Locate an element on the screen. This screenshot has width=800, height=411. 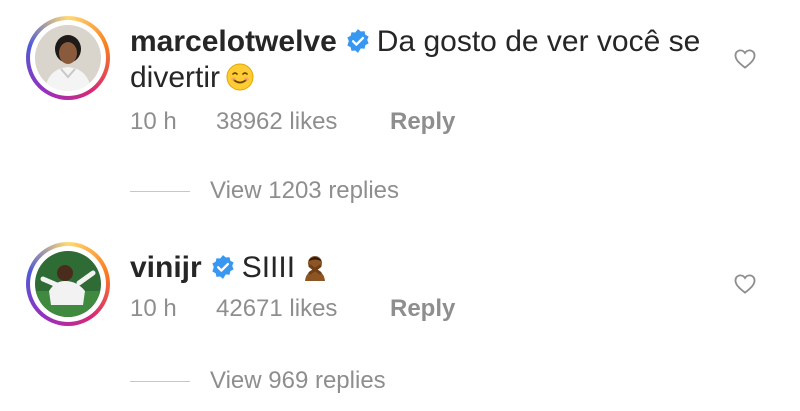
username: vinijr is located at coordinates (166, 267).